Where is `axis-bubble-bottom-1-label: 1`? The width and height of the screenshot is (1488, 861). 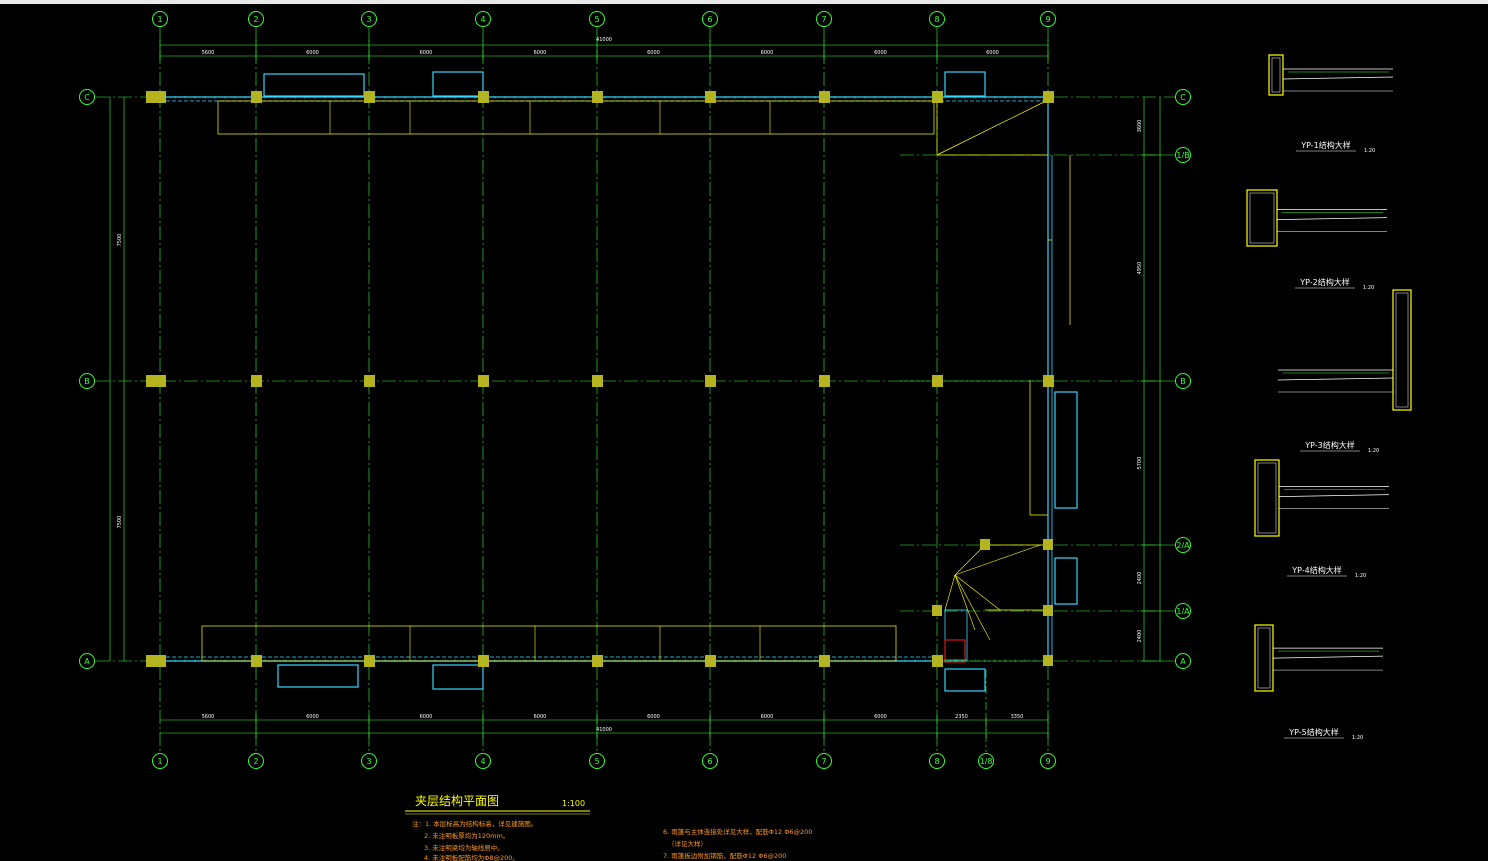 axis-bubble-bottom-1-label: 1 is located at coordinates (159, 761).